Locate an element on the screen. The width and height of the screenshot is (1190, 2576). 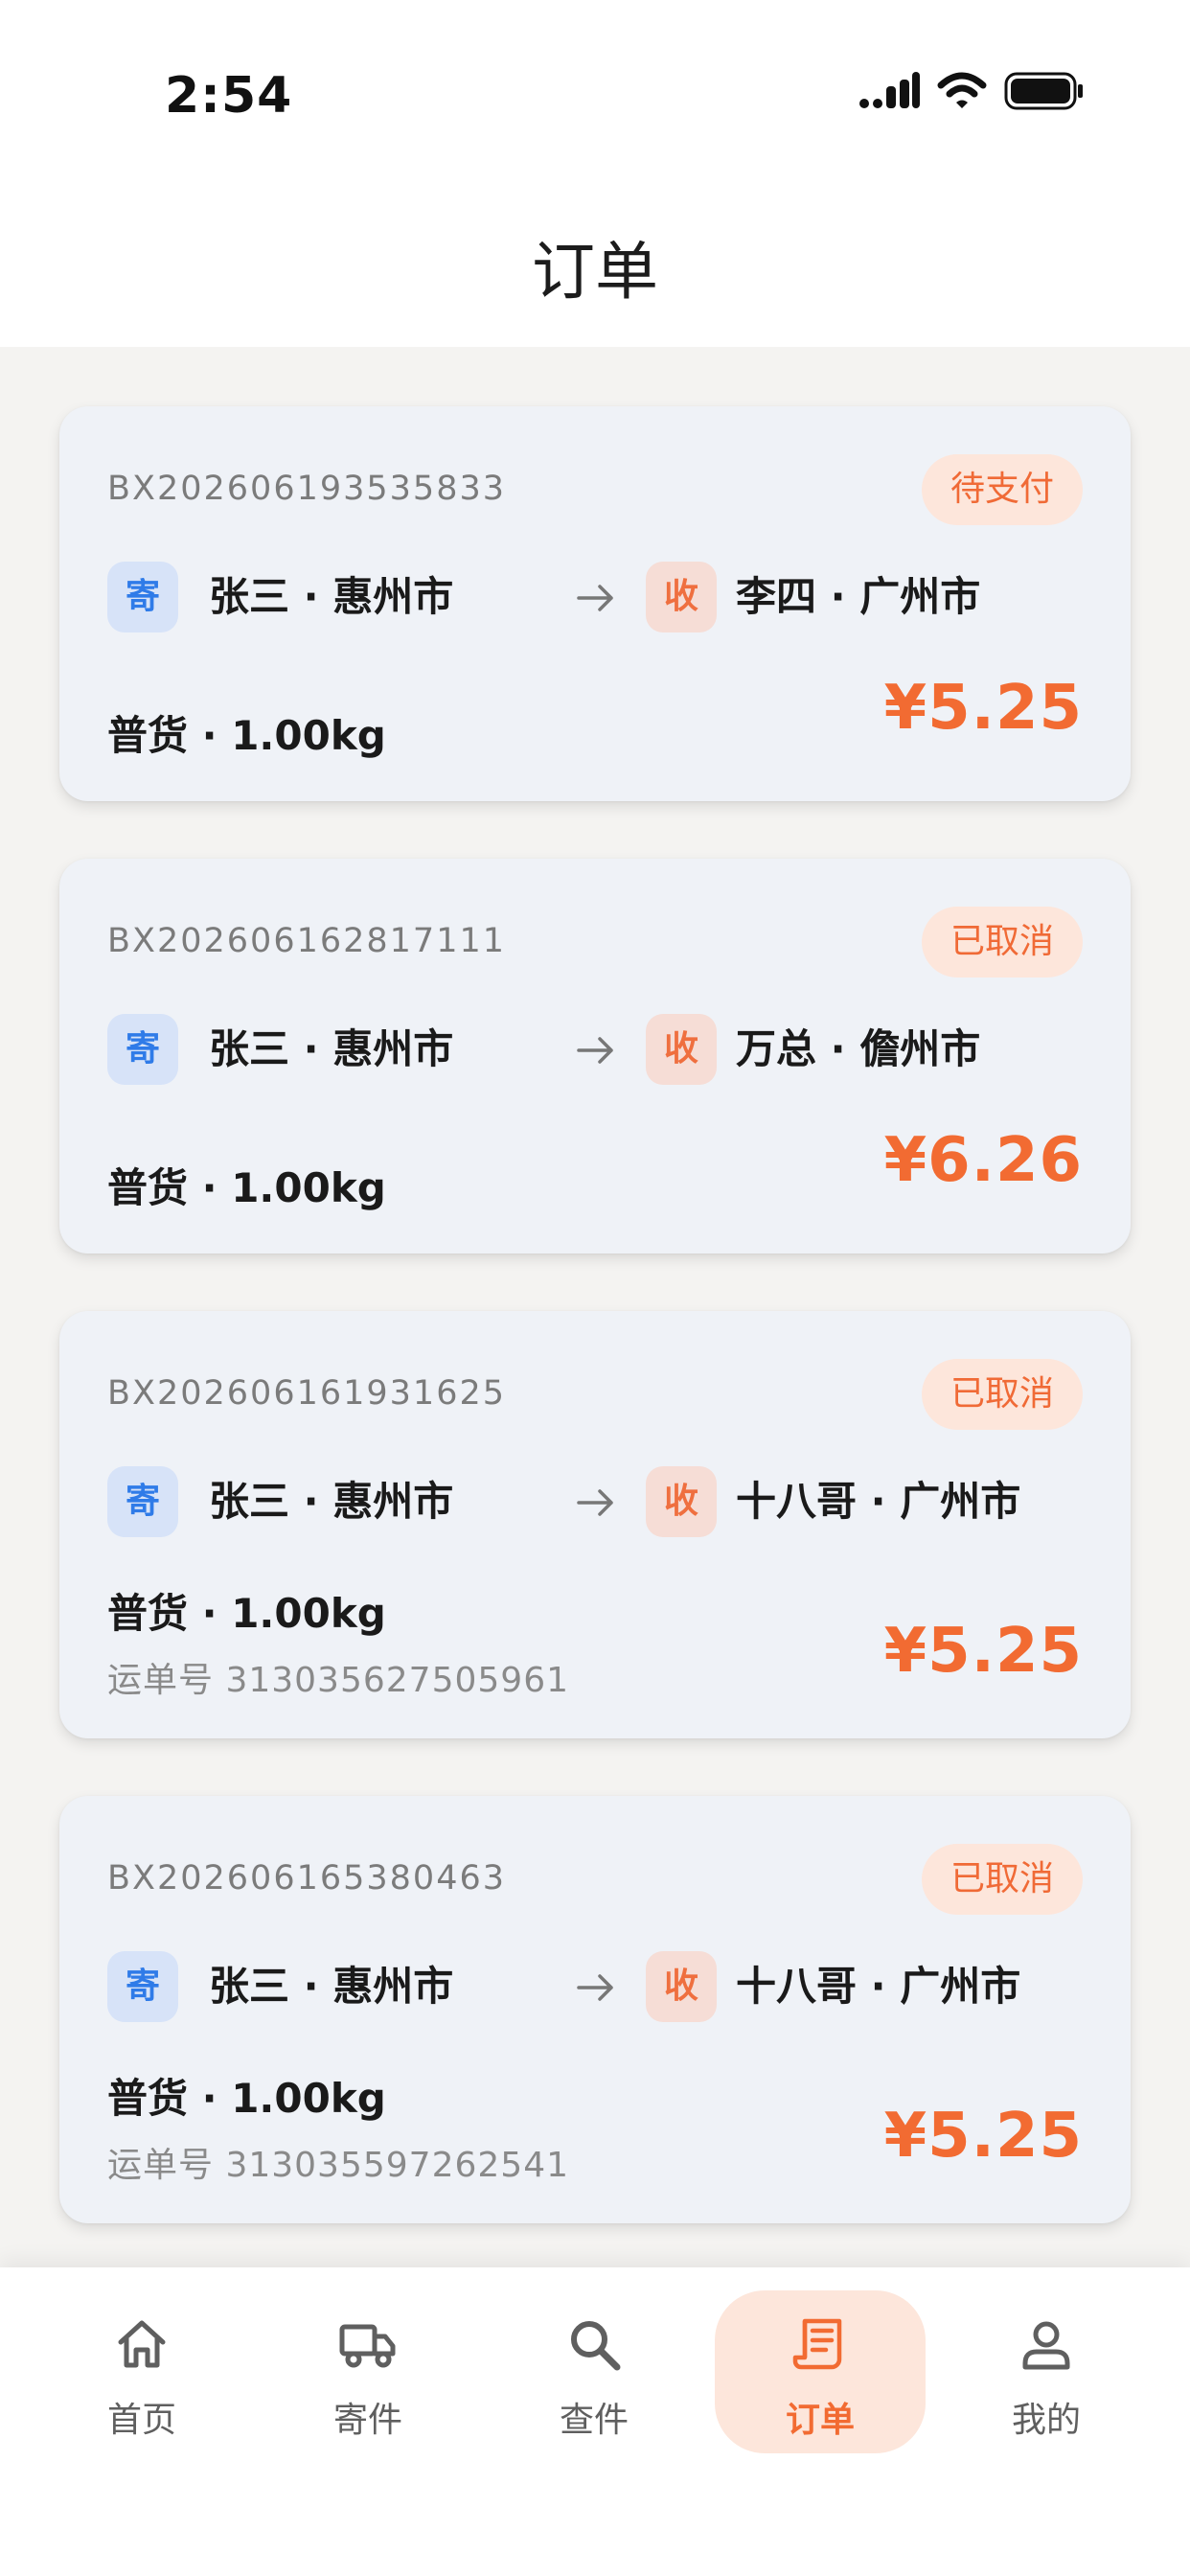
order-number: BX202606165380463 is located at coordinates (307, 1878).